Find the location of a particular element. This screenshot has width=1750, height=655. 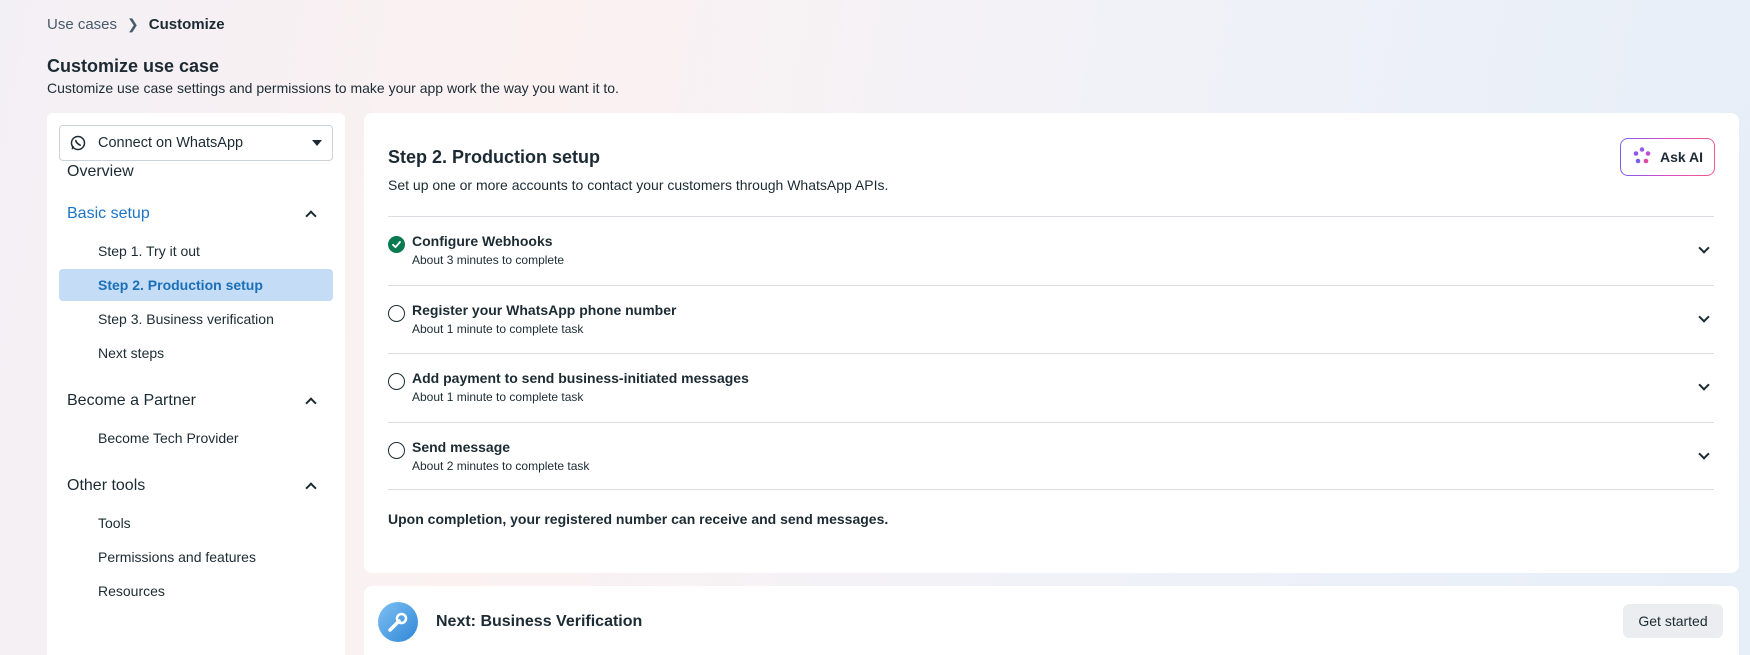

sidebar-section-become-partner: Become a Partner is located at coordinates (192, 401).